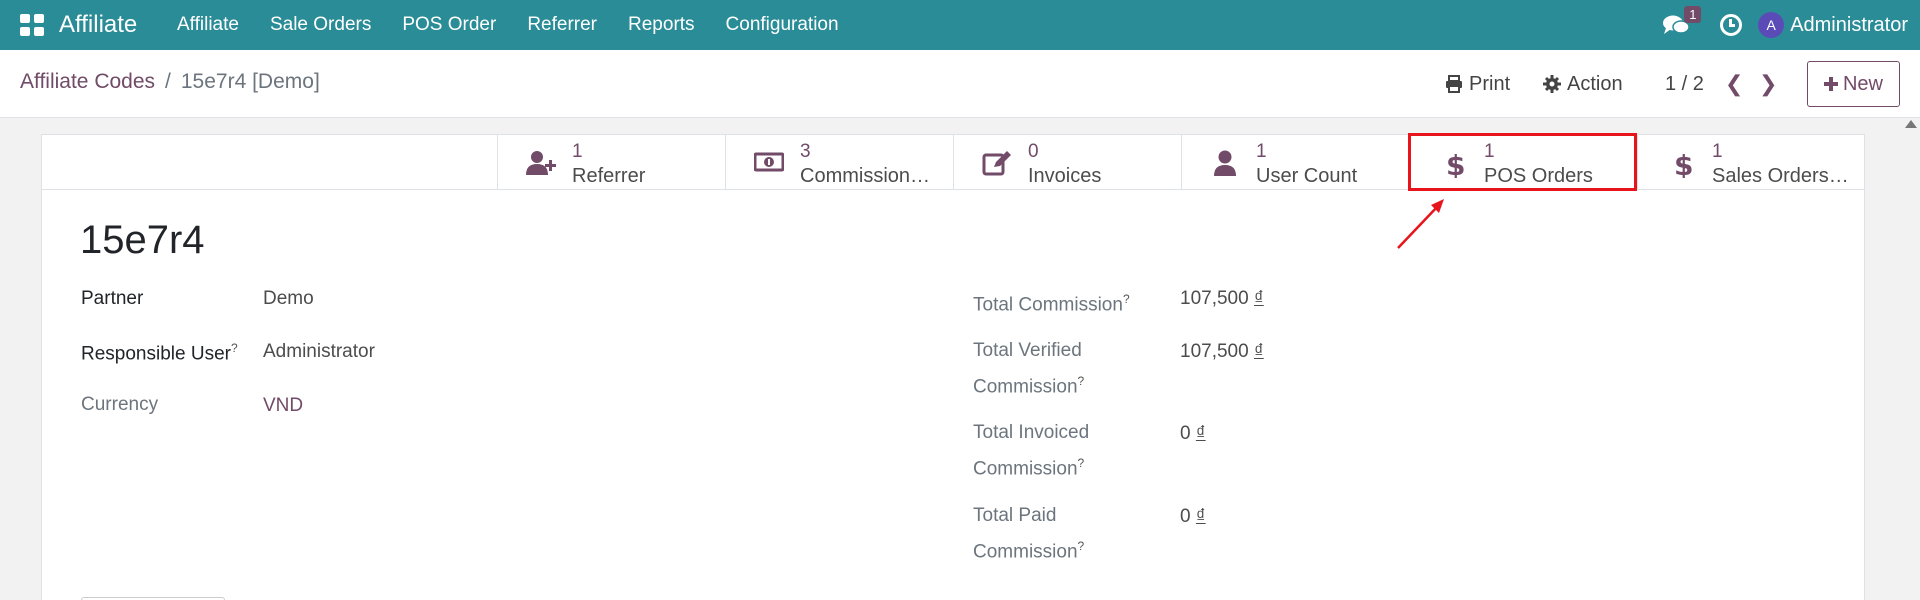 The width and height of the screenshot is (1920, 600). I want to click on currency-value: VND, so click(283, 406).